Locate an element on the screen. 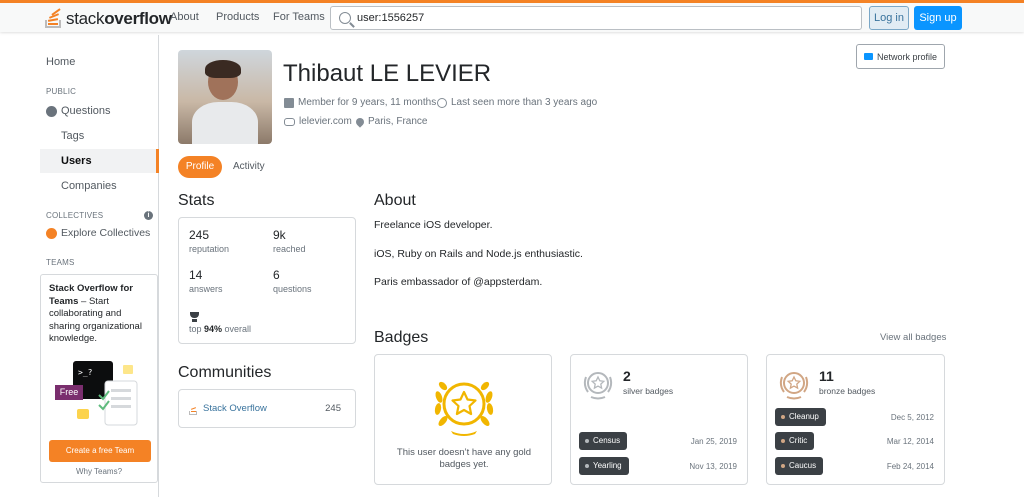  stats-heading: Stats is located at coordinates (196, 200).